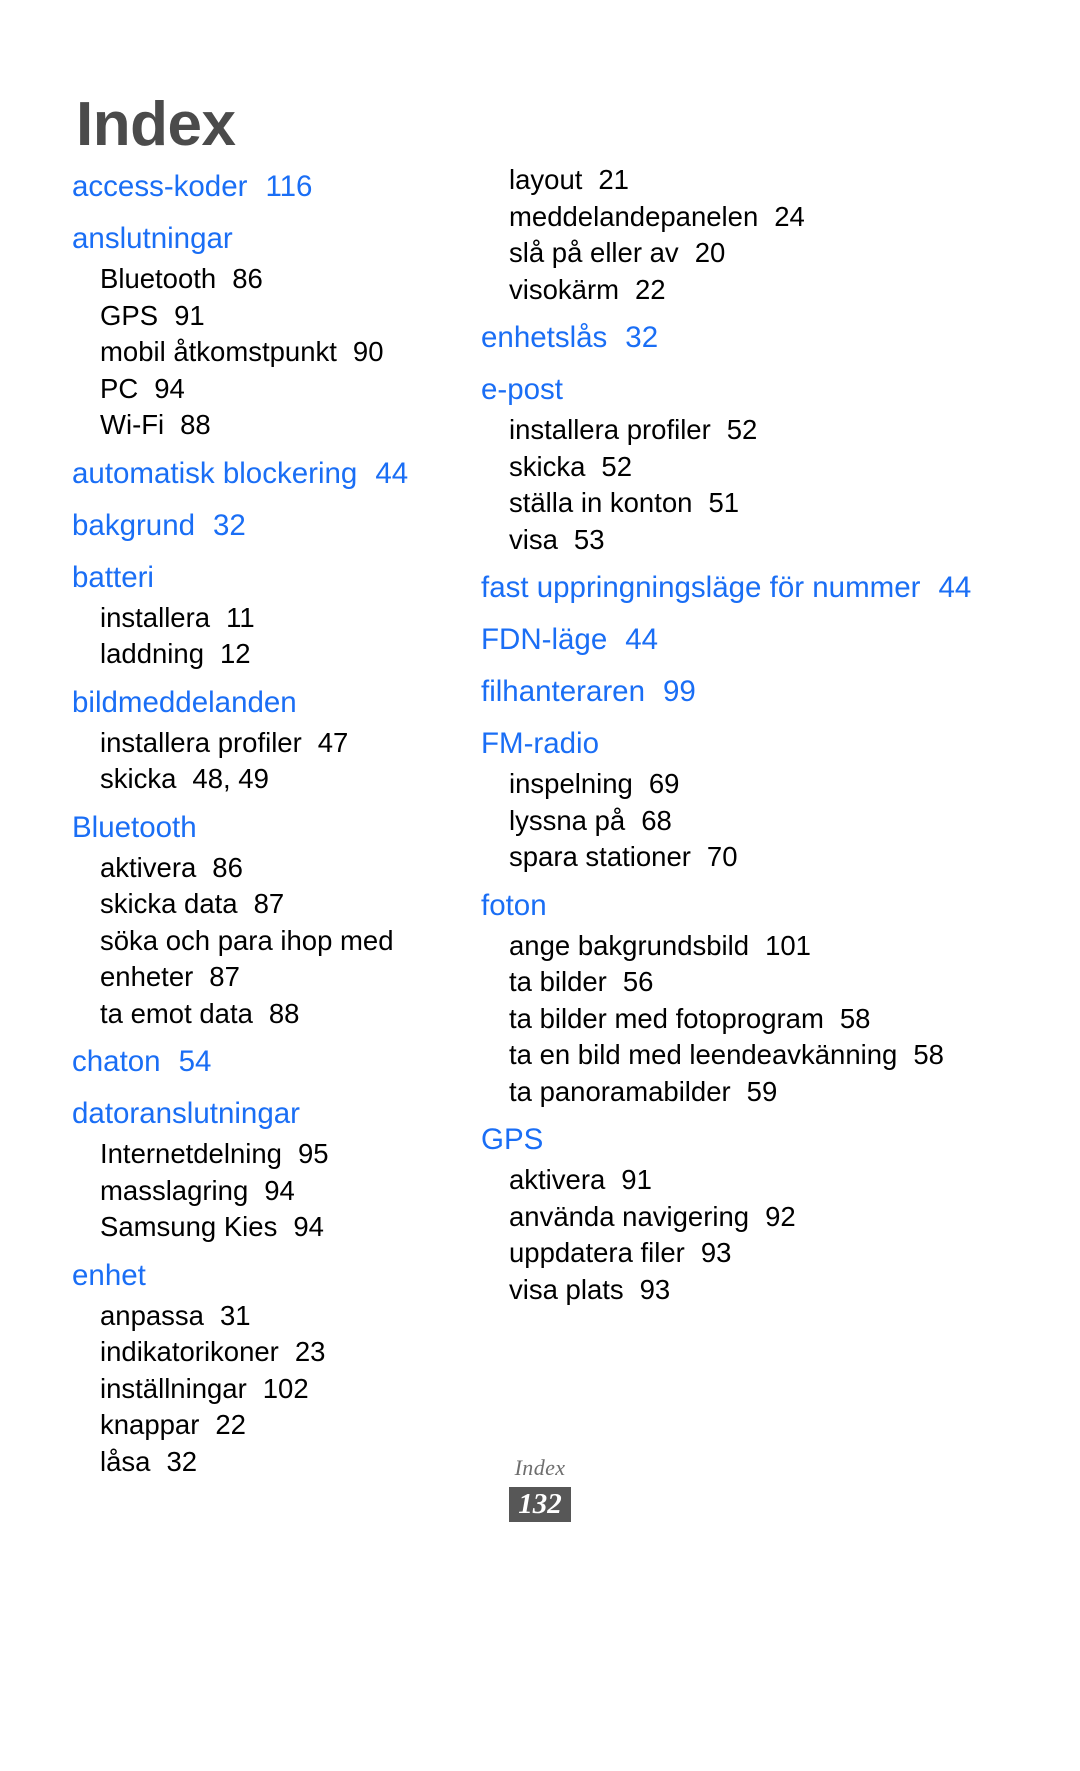  What do you see at coordinates (522, 389) in the screenshot?
I see `index-entry-label: e-post` at bounding box center [522, 389].